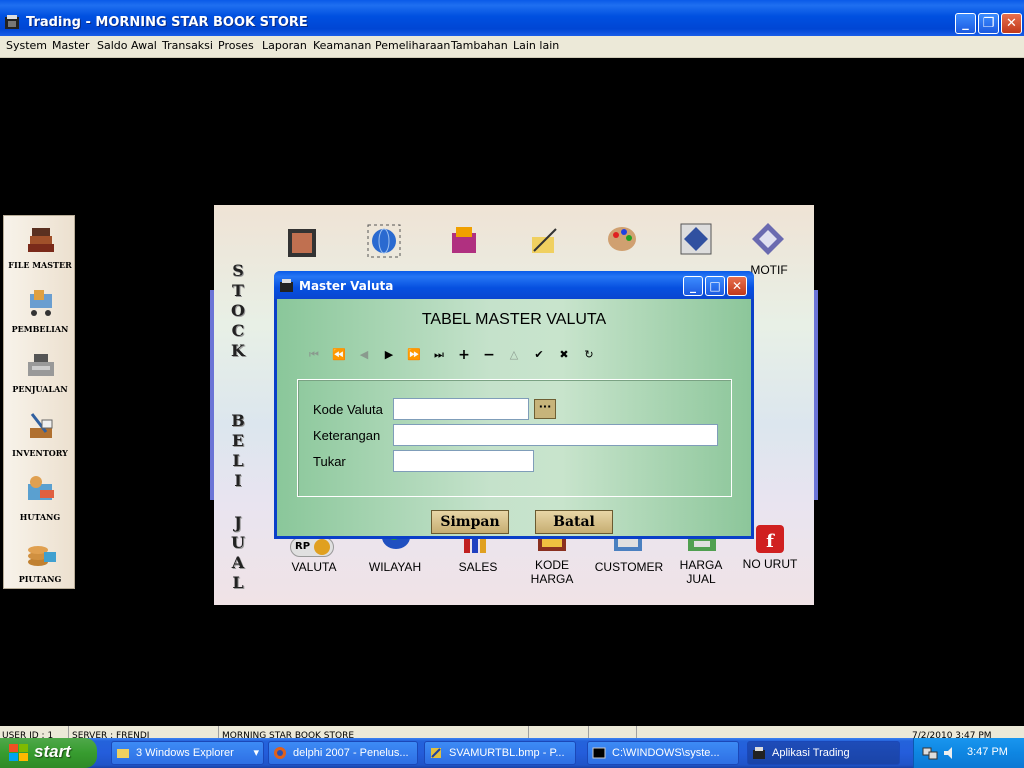  Describe the element at coordinates (414, 355) in the screenshot. I see `nav-next-page-button: ⏩` at that location.